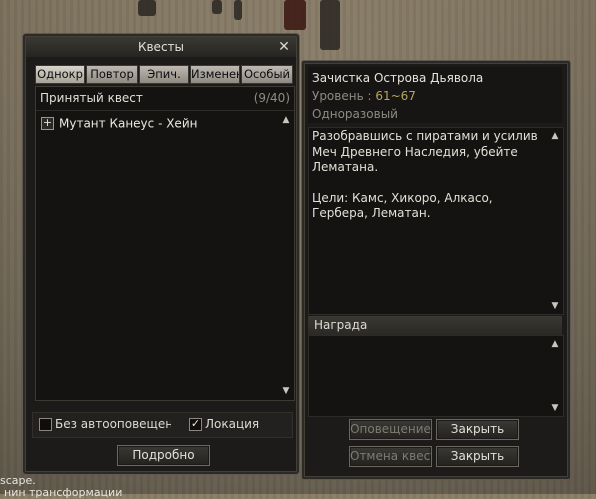 Image resolution: width=596 pixels, height=499 pixels. Describe the element at coordinates (398, 78) in the screenshot. I see `quest-title: Зачистка Острова Дьявола` at that location.